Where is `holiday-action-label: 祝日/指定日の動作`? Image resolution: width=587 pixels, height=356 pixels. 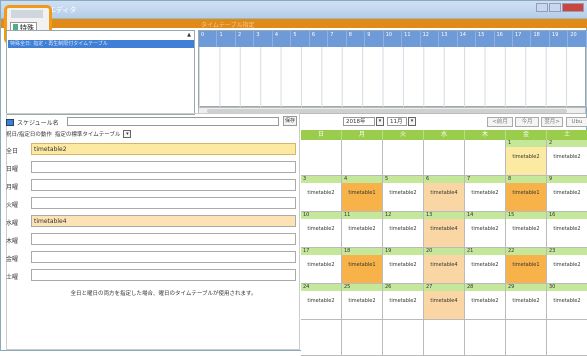 holiday-action-label: 祝日/指定日の動作 is located at coordinates (29, 134).